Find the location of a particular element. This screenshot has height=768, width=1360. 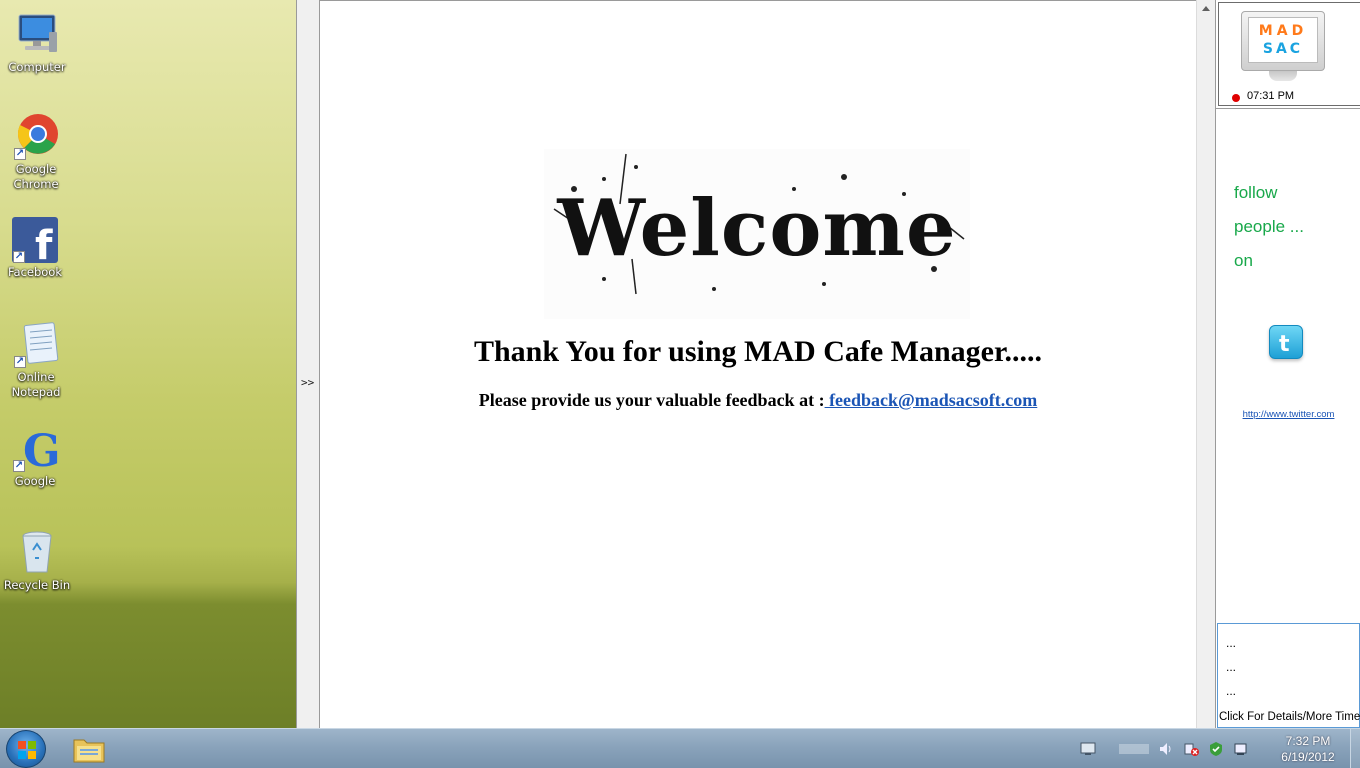

desktop-icon-label: Computer is located at coordinates (37, 67).